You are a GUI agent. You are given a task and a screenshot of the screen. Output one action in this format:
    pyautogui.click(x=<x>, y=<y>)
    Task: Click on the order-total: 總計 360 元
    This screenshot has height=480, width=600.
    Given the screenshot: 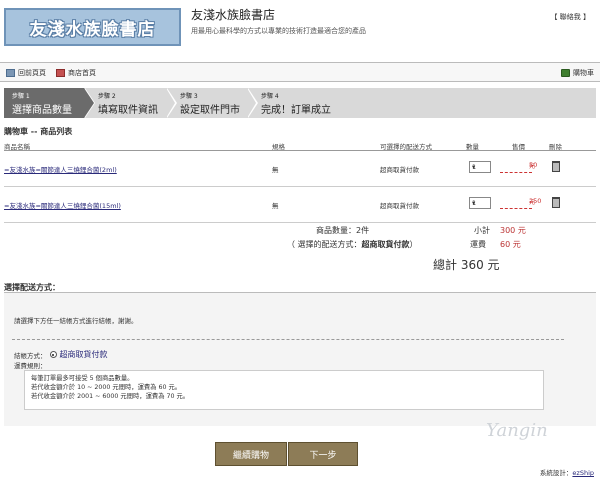 What is the action you would take?
    pyautogui.click(x=466, y=265)
    